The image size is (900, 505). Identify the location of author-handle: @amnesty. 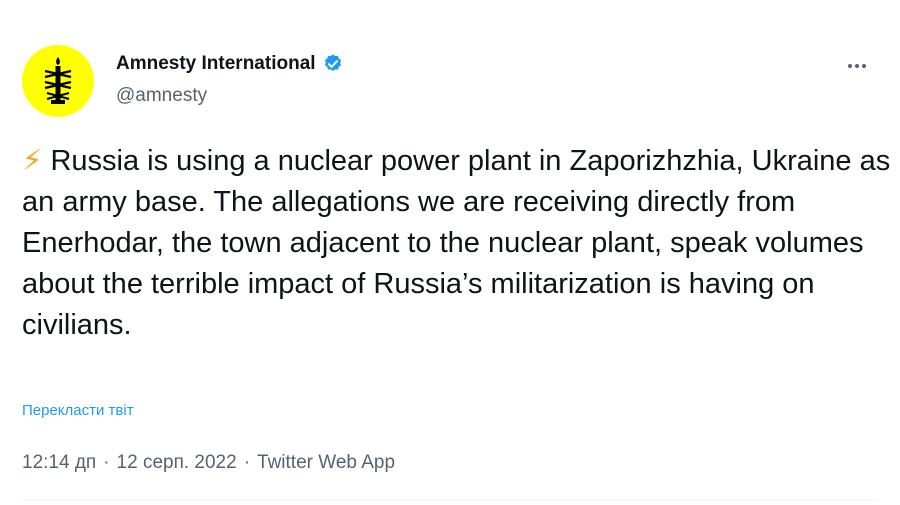
(161, 96).